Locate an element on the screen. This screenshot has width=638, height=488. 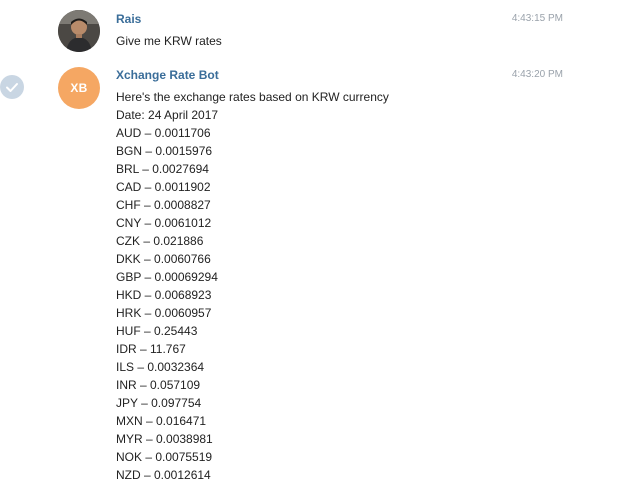
user-avatar is located at coordinates (79, 31).